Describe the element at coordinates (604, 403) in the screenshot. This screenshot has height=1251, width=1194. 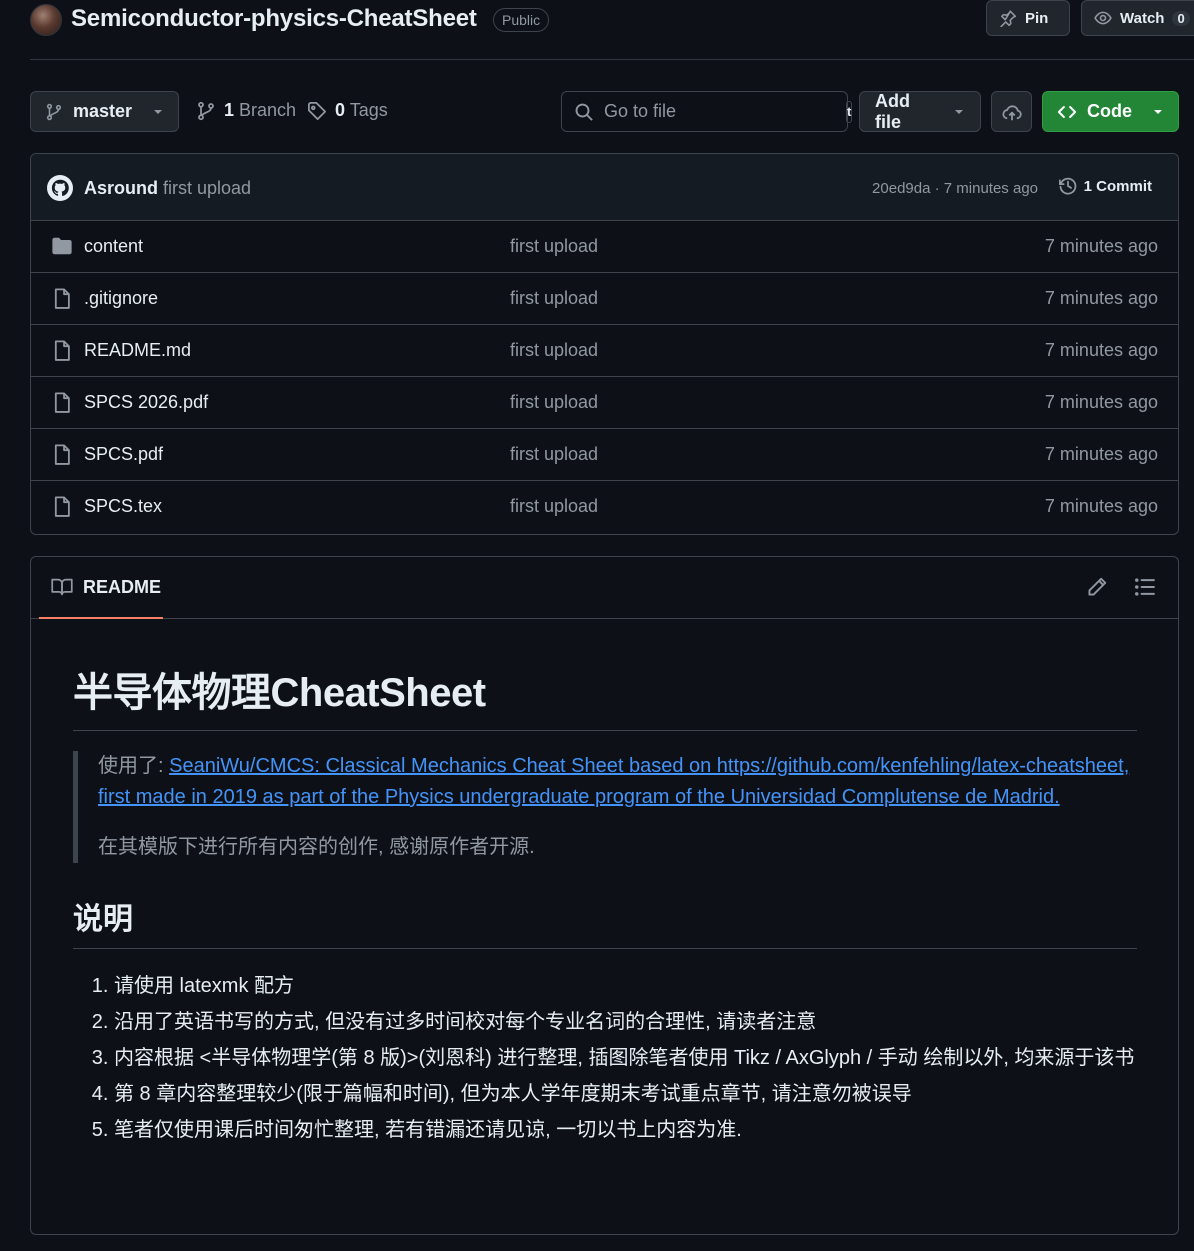
I see `file-row: SPCS 2026.pdf first upload 7 minutes ago` at that location.